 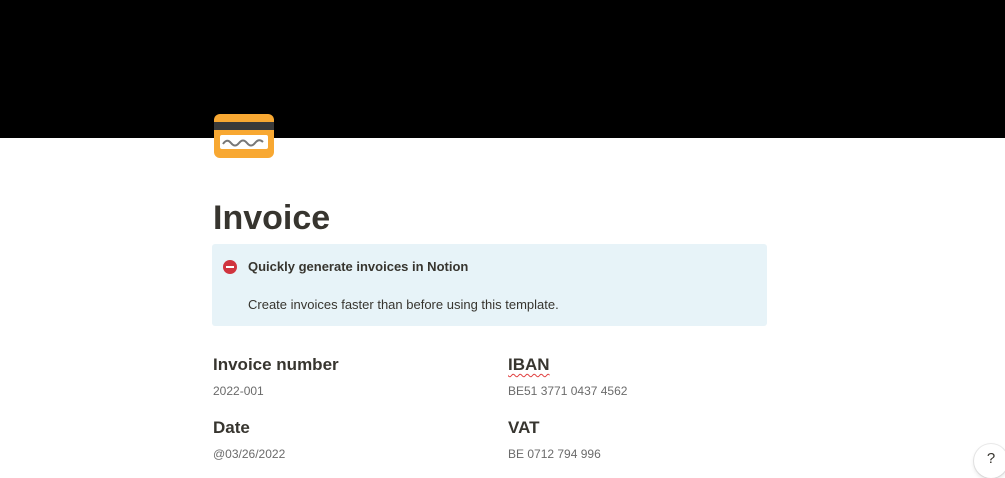 I want to click on credit-card-icon, so click(x=244, y=136).